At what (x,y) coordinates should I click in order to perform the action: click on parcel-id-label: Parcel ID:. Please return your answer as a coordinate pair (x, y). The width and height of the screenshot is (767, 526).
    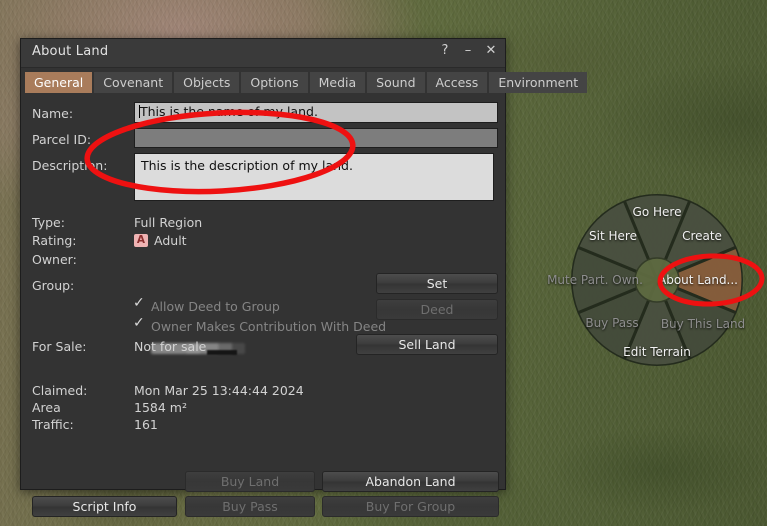
    Looking at the image, I should click on (62, 139).